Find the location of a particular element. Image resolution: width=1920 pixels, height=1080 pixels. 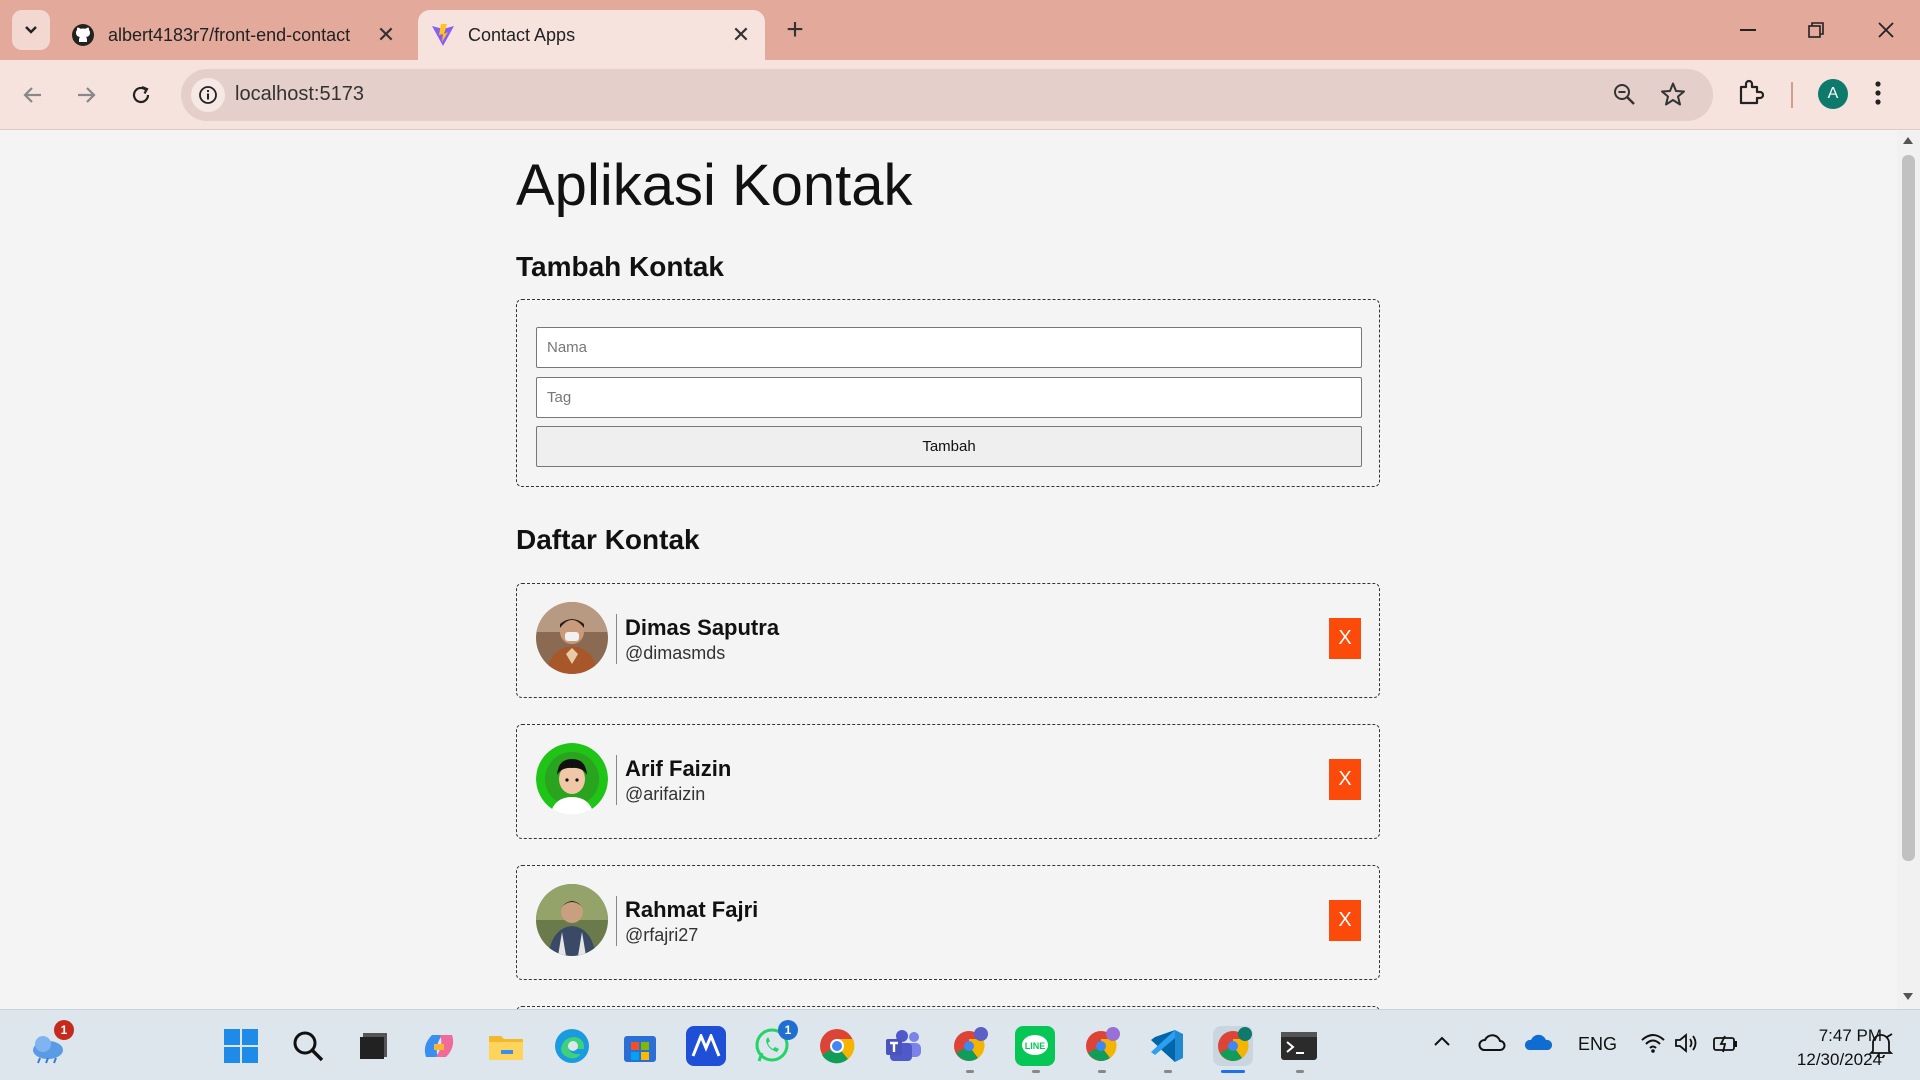

cloud-outline-icon is located at coordinates (1492, 1044).